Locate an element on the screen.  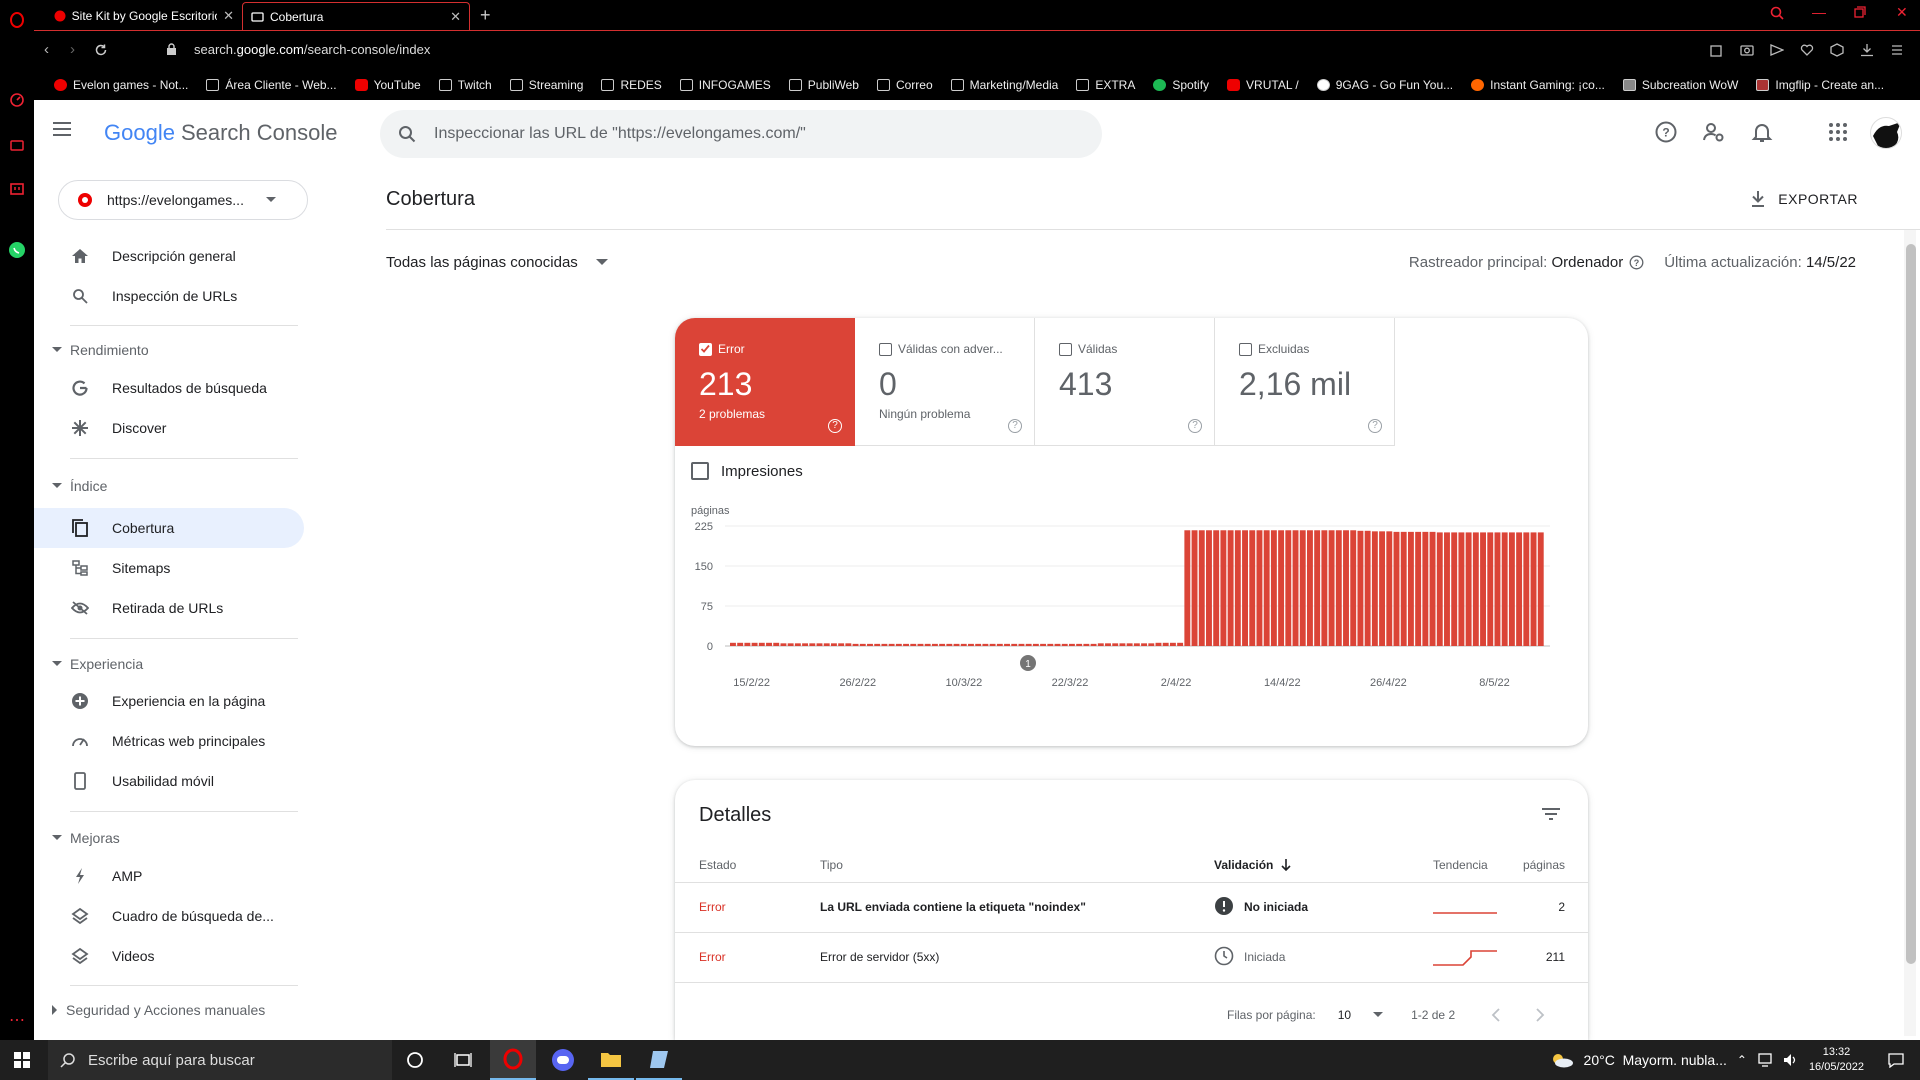
menu-icon is located at coordinates (62, 129).